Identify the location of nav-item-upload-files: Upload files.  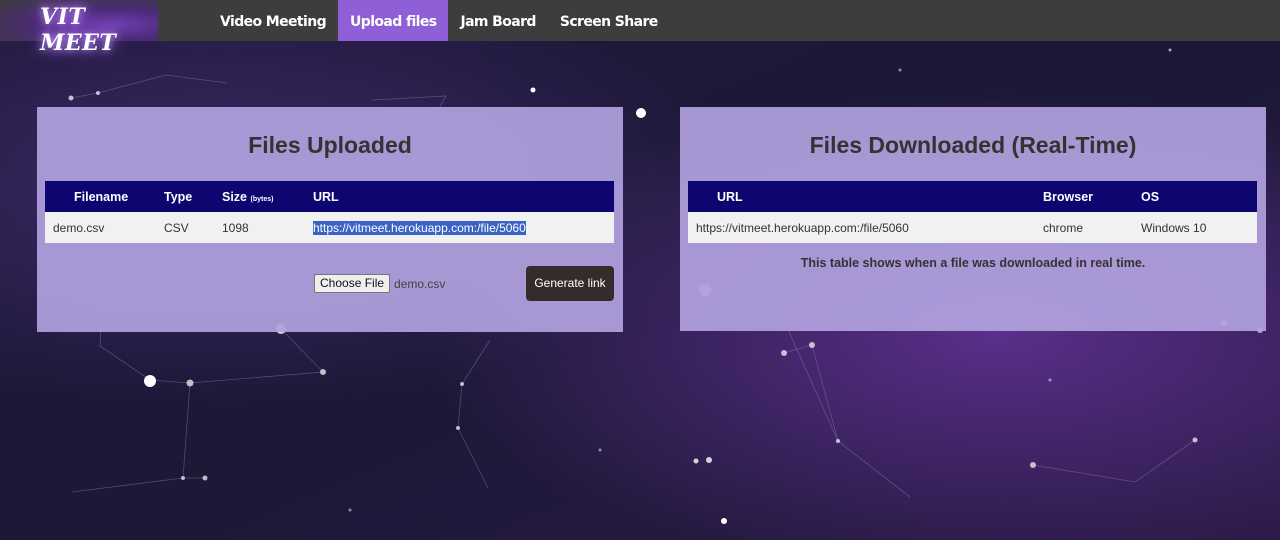
(393, 20).